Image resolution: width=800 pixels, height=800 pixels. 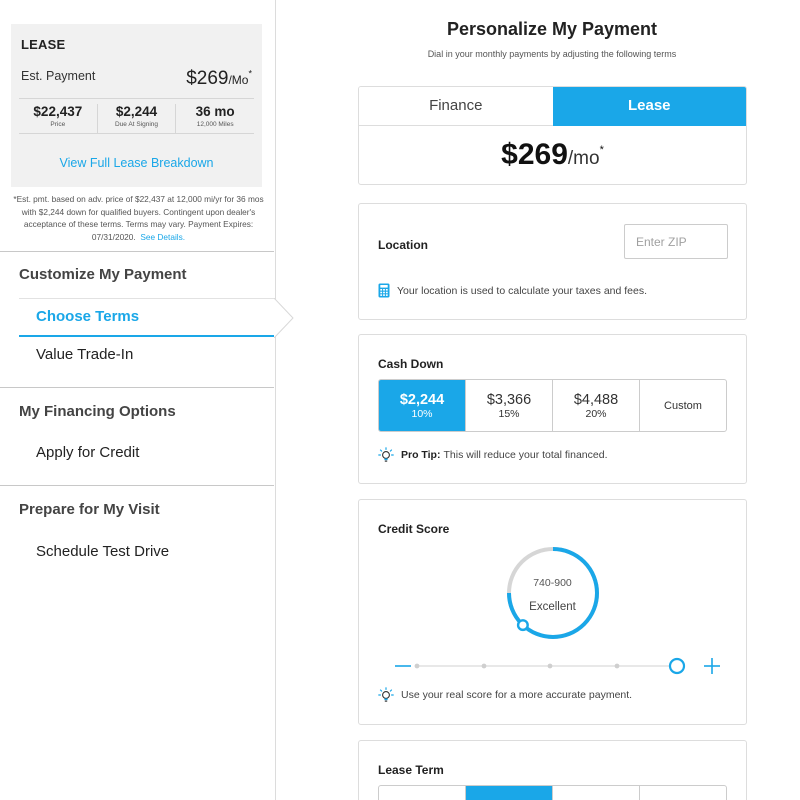 I want to click on see-details-link: See Details., so click(x=162, y=237).